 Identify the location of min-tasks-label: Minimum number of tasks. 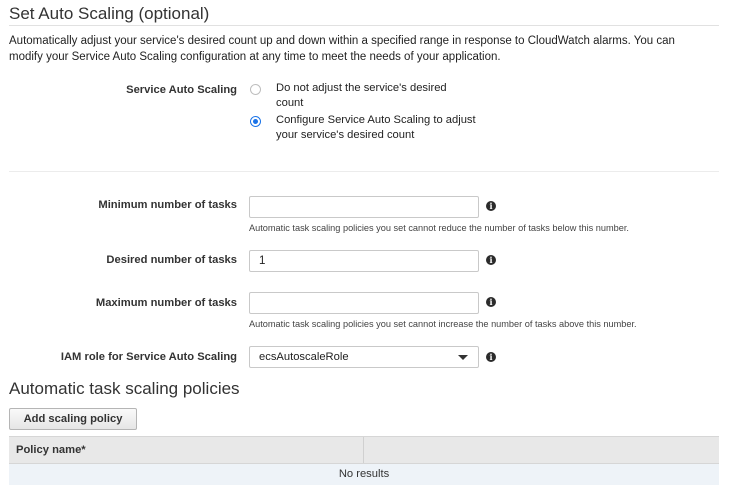
(167, 205).